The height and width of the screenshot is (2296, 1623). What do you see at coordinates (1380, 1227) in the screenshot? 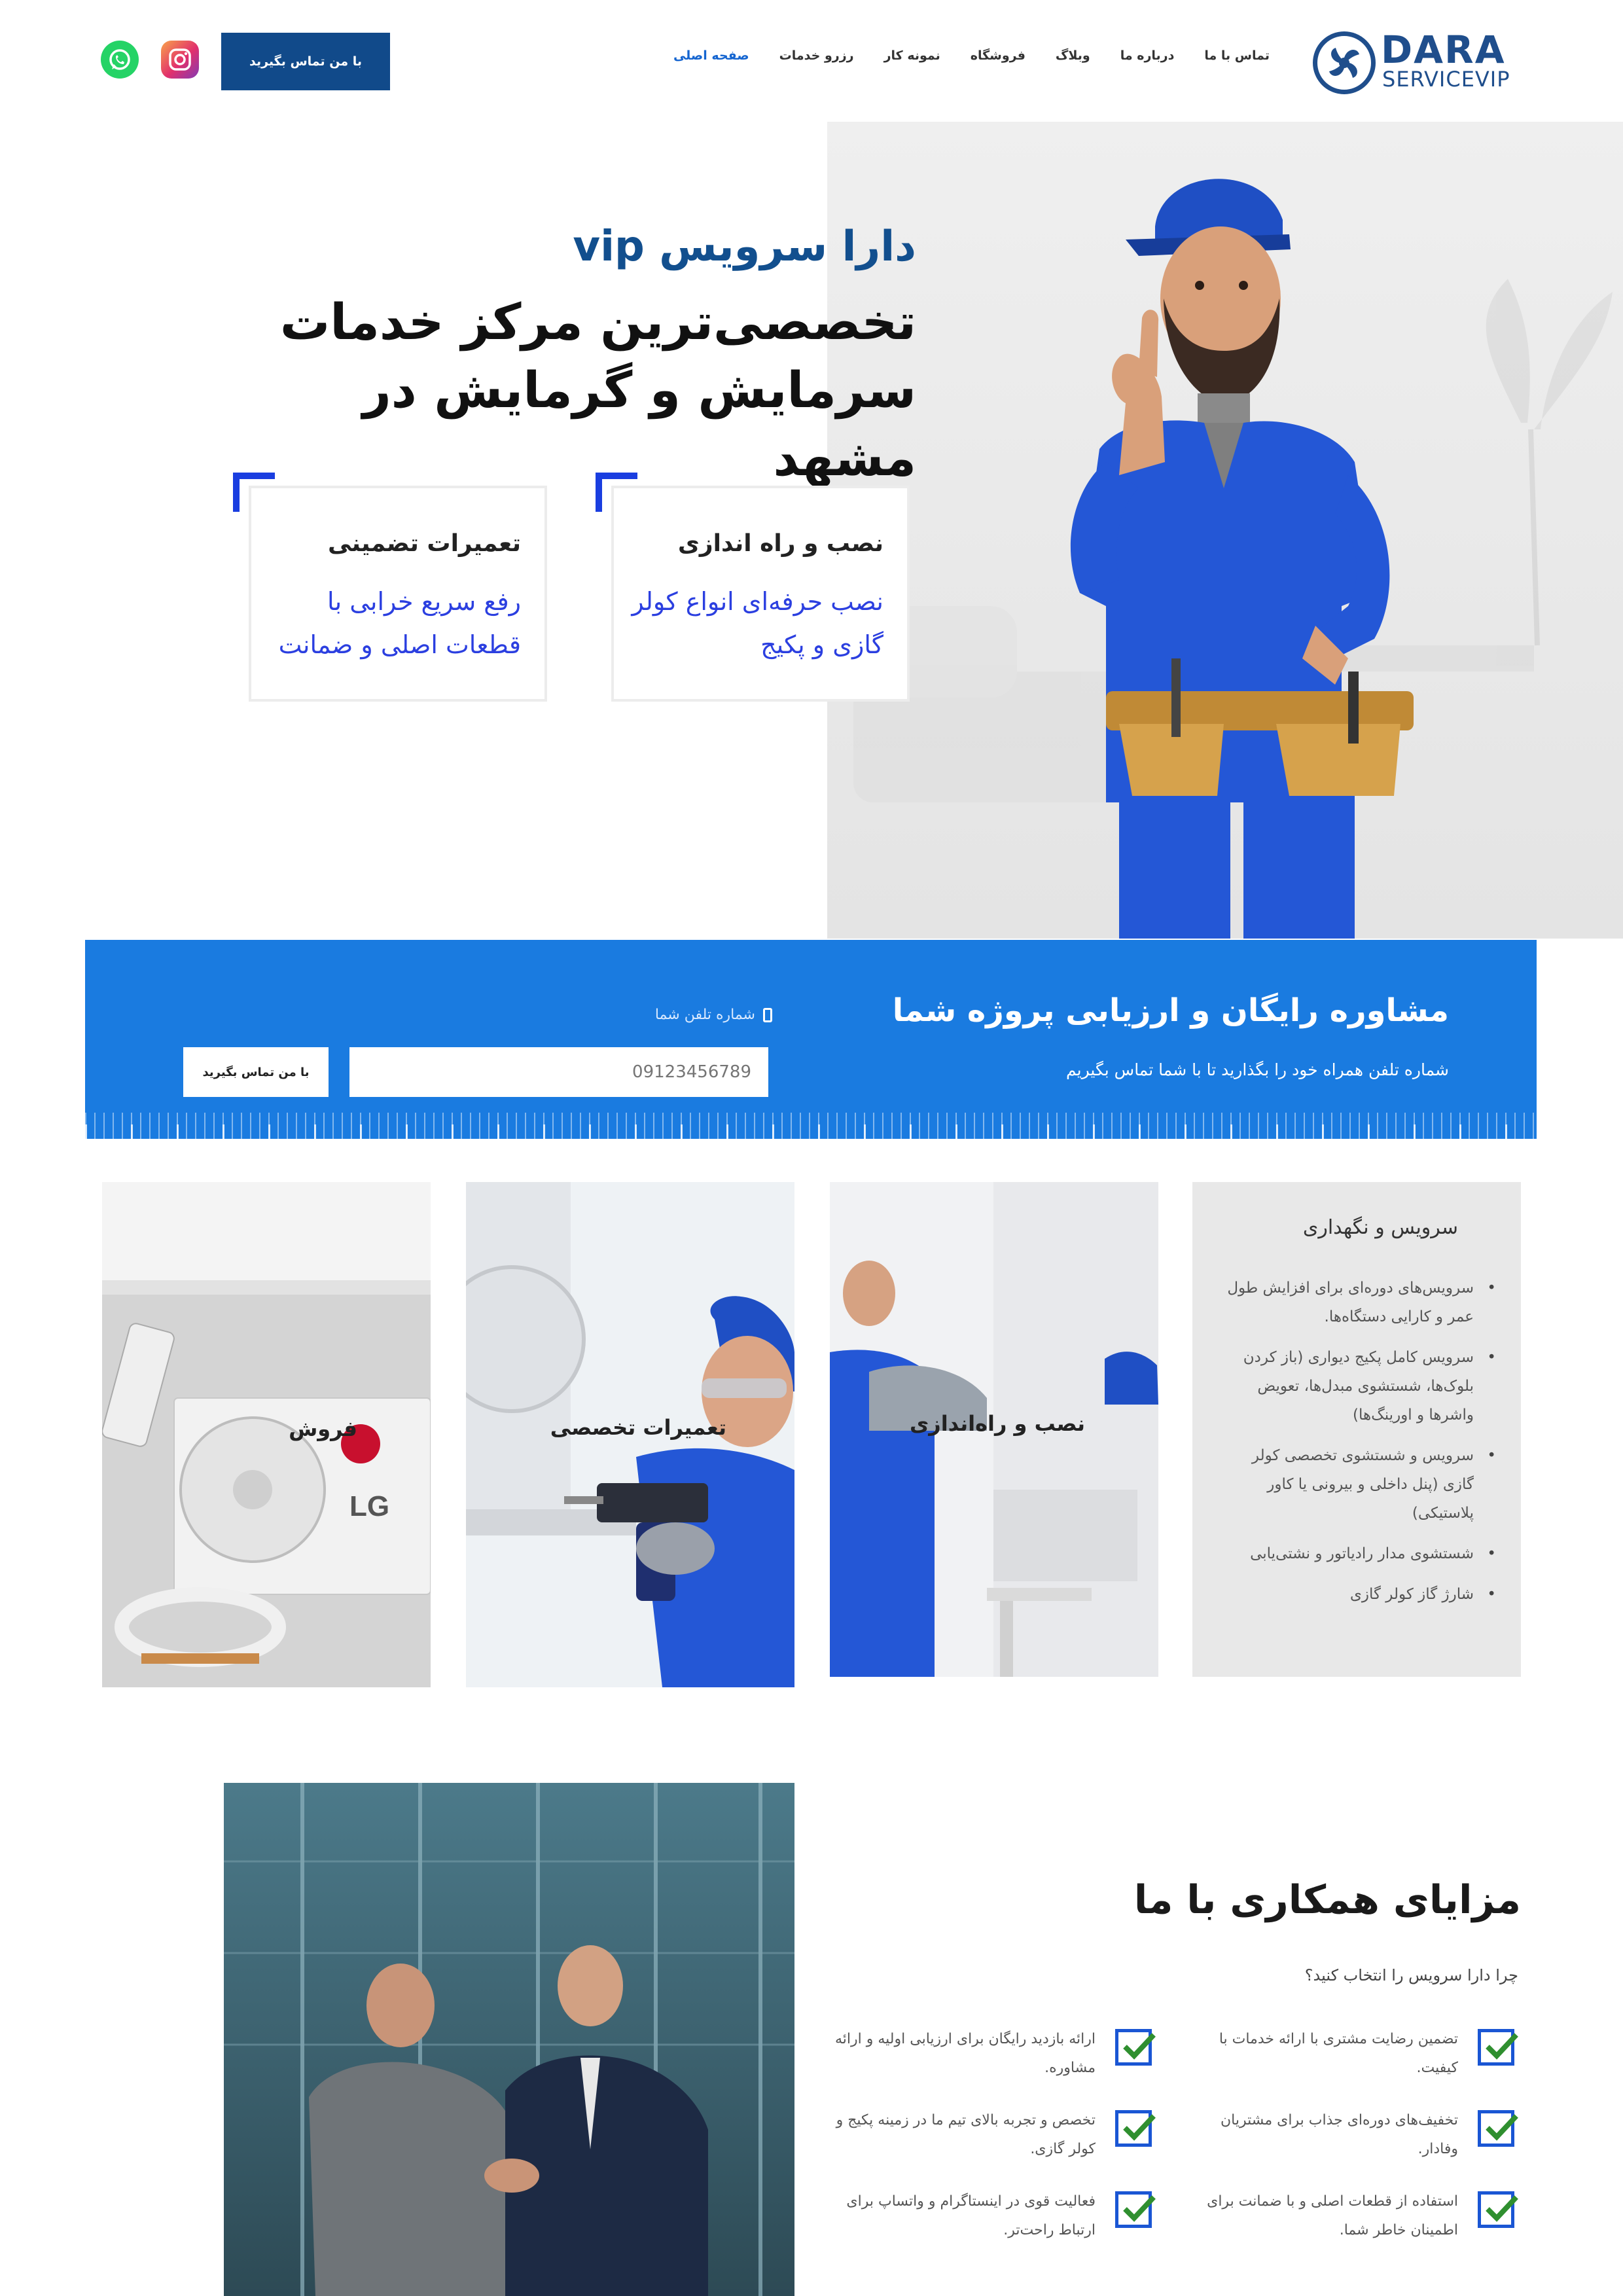
I see `maintenance-title: سرویس و نگهداری` at bounding box center [1380, 1227].